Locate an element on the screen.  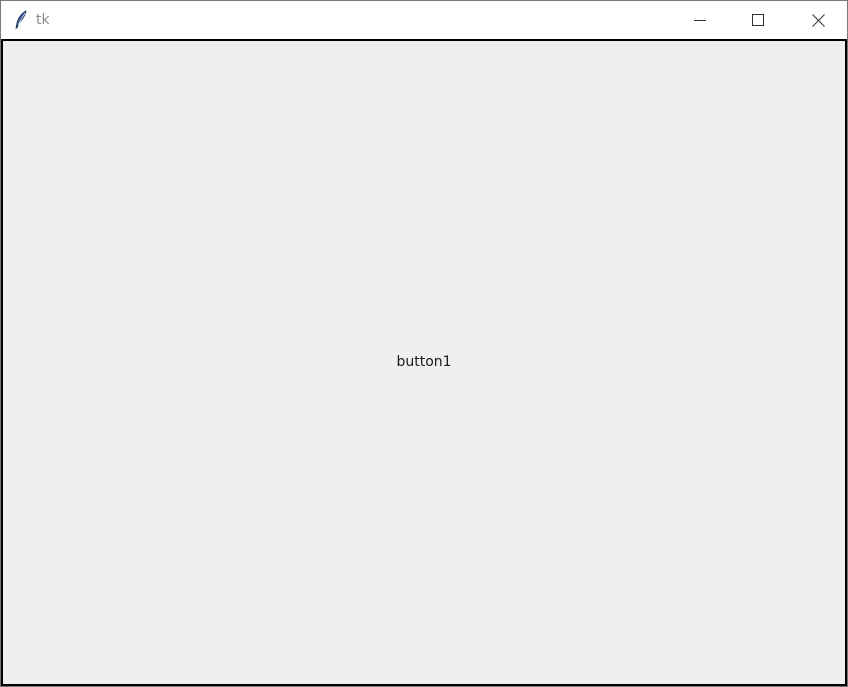
close-icon is located at coordinates (818, 20).